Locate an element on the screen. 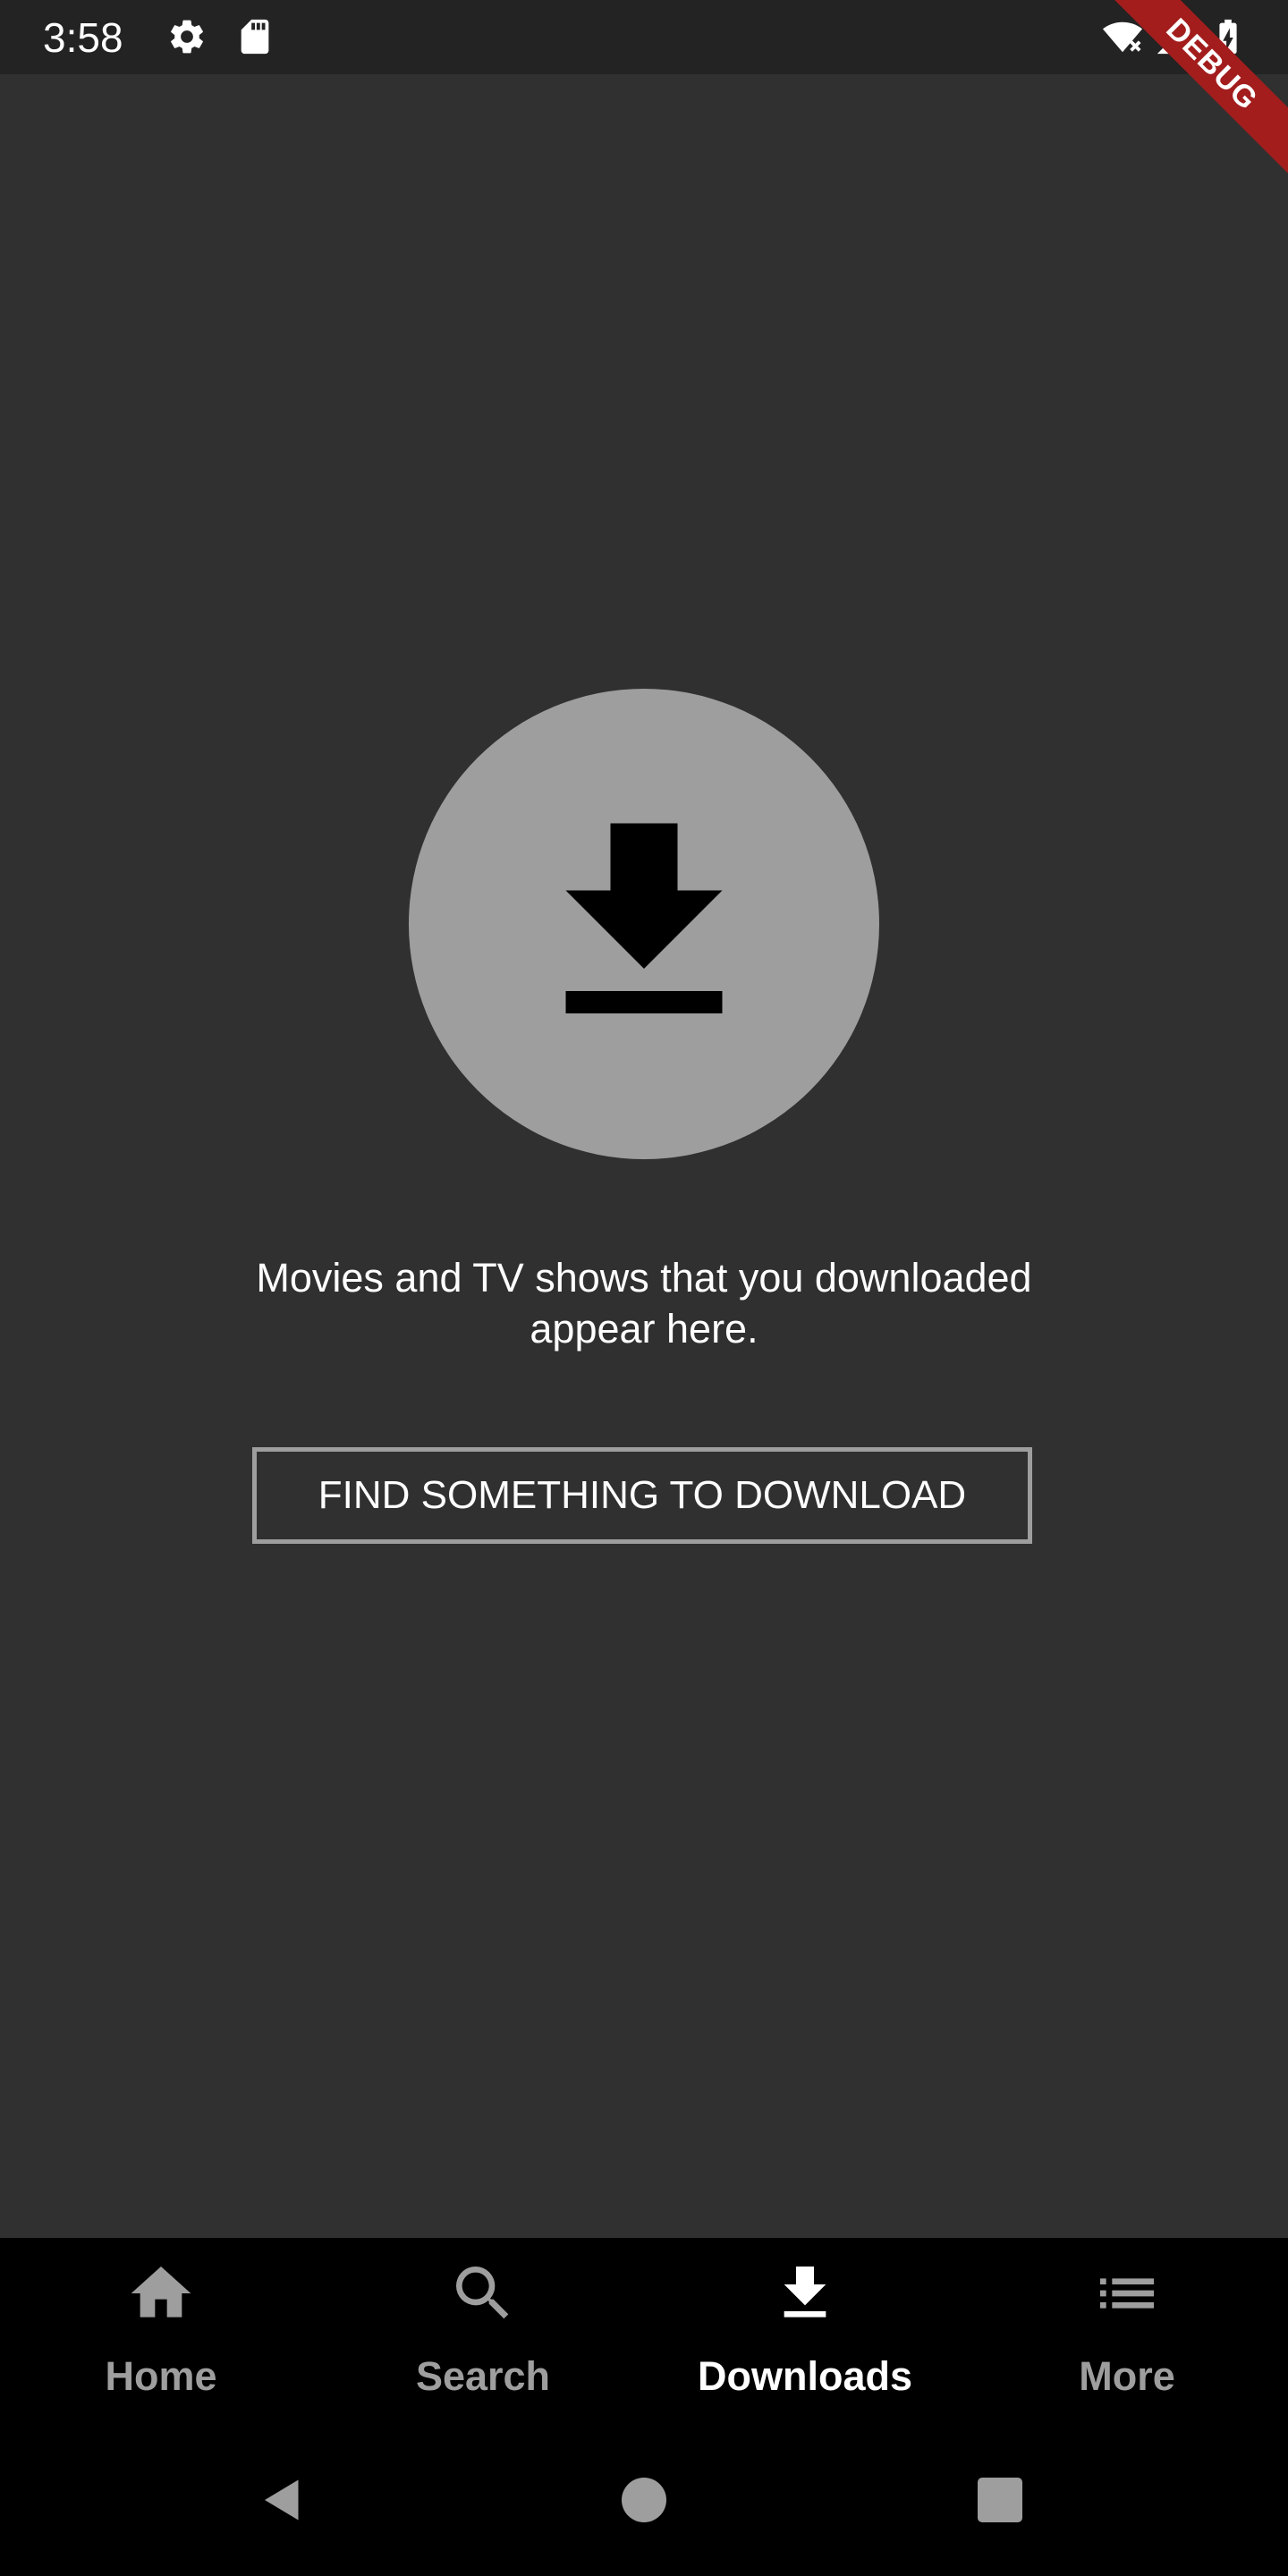  signal-icon is located at coordinates (1174, 36).